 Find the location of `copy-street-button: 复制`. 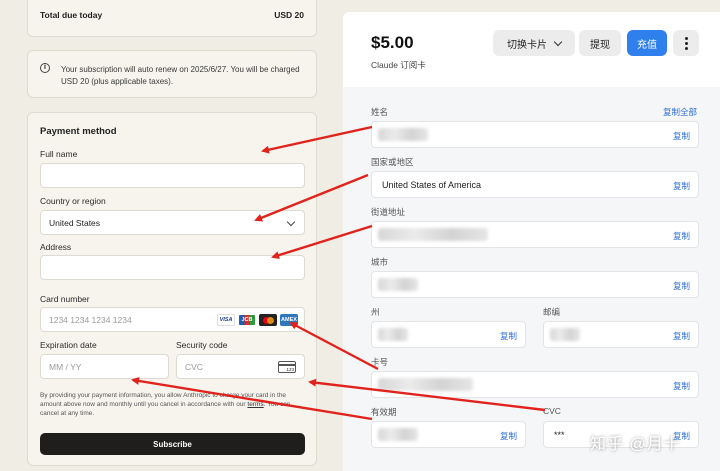

copy-street-button: 复制 is located at coordinates (681, 236).